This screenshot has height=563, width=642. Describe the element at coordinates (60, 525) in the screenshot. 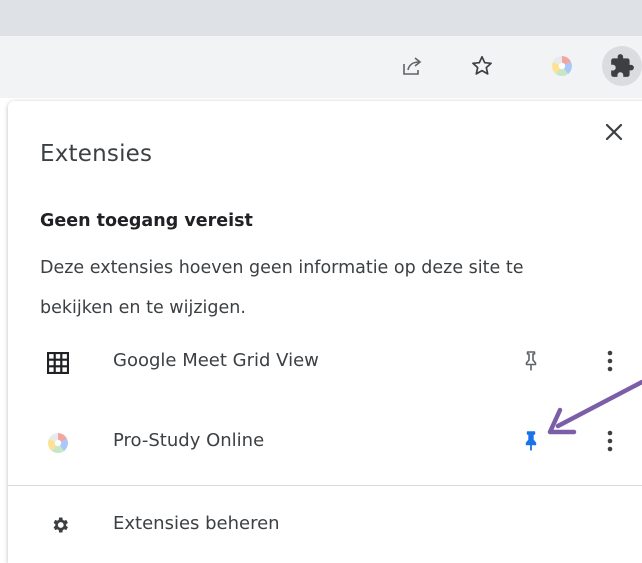

I see `gear-icon` at that location.